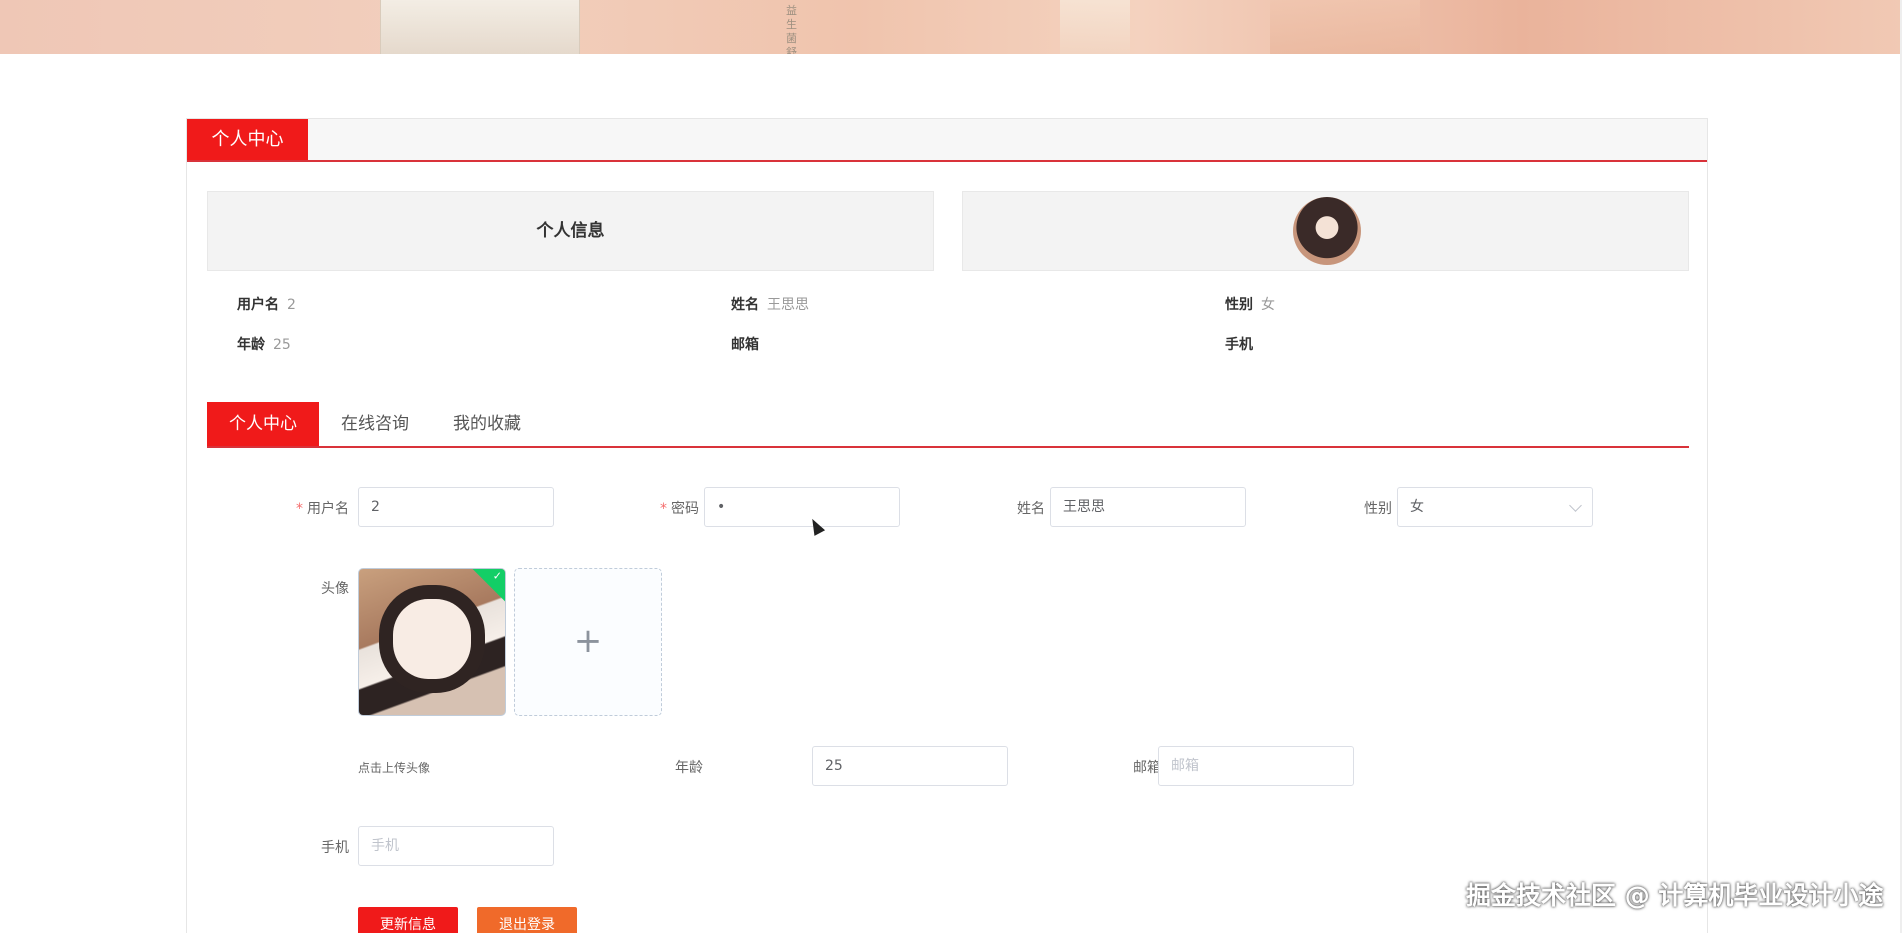 The height and width of the screenshot is (933, 1902). Describe the element at coordinates (653, 508) in the screenshot. I see `password-label: * 密码` at that location.